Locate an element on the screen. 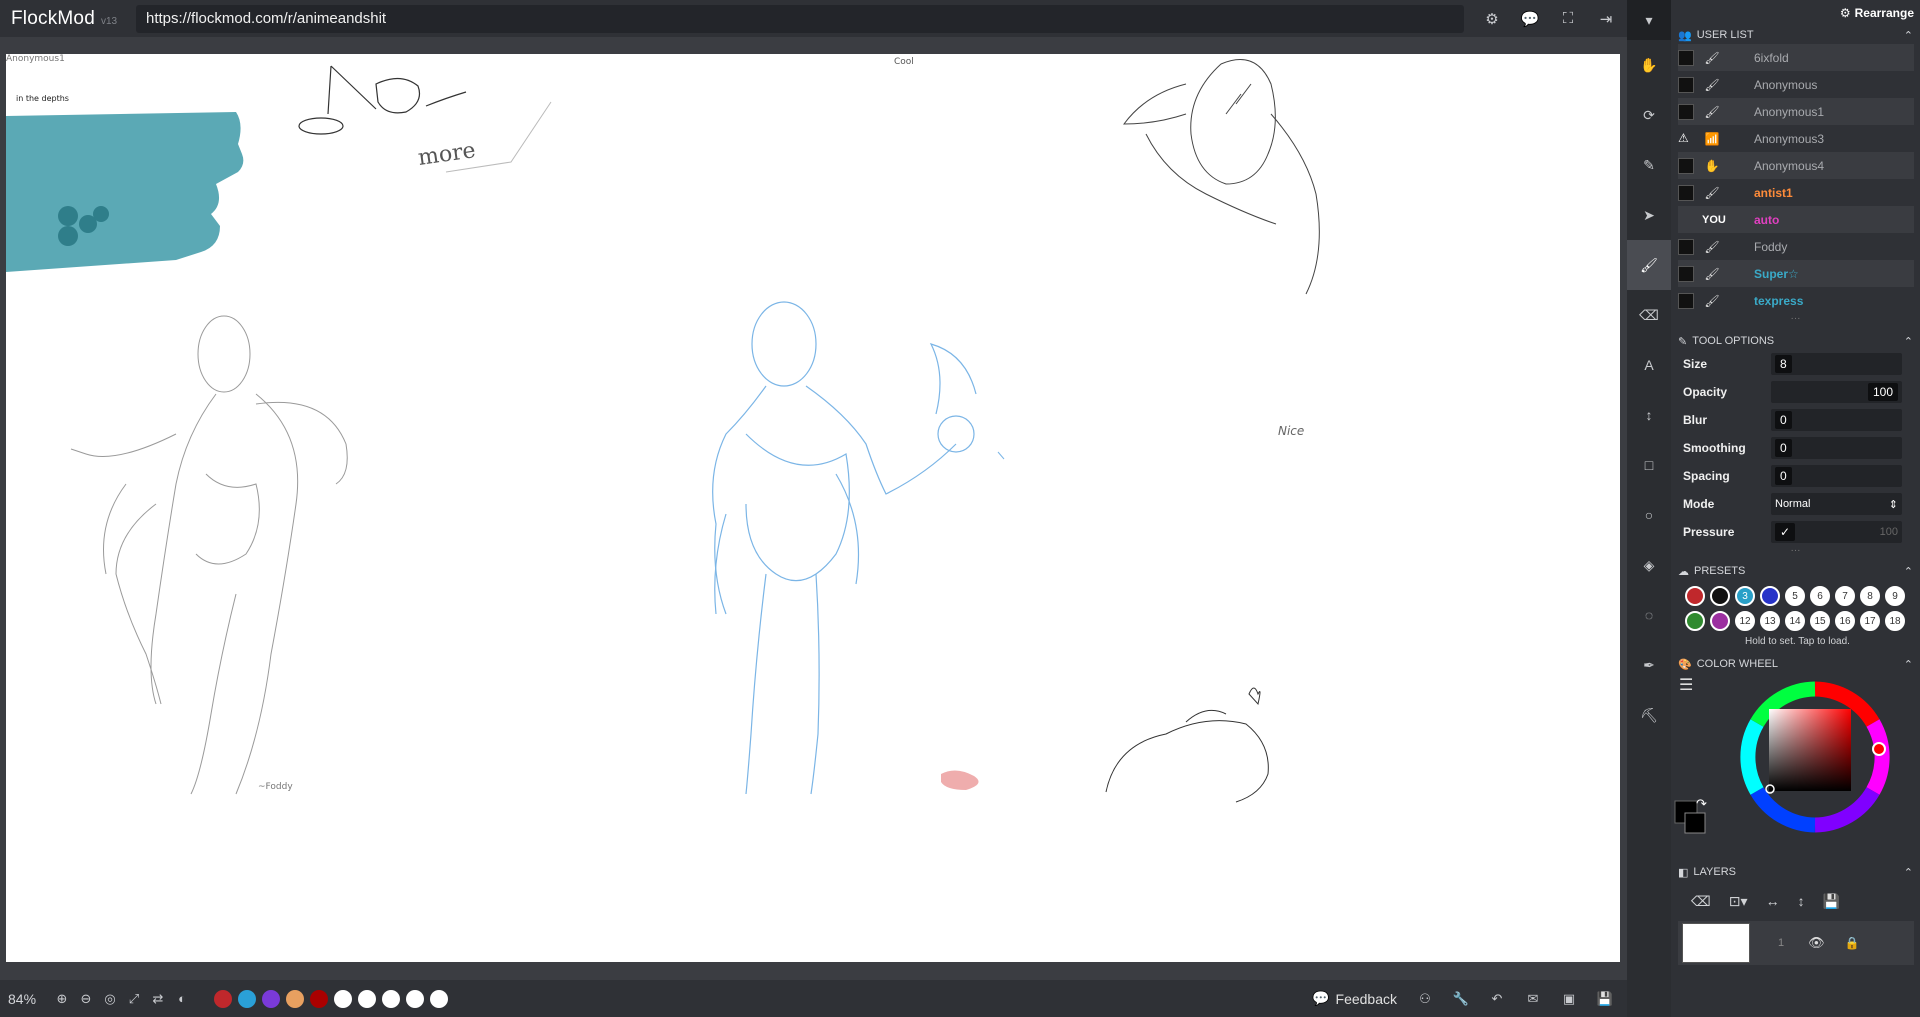 The width and height of the screenshot is (1920, 1017). user-list-header: 👥 USER LIST ⌃ is located at coordinates (1795, 35).